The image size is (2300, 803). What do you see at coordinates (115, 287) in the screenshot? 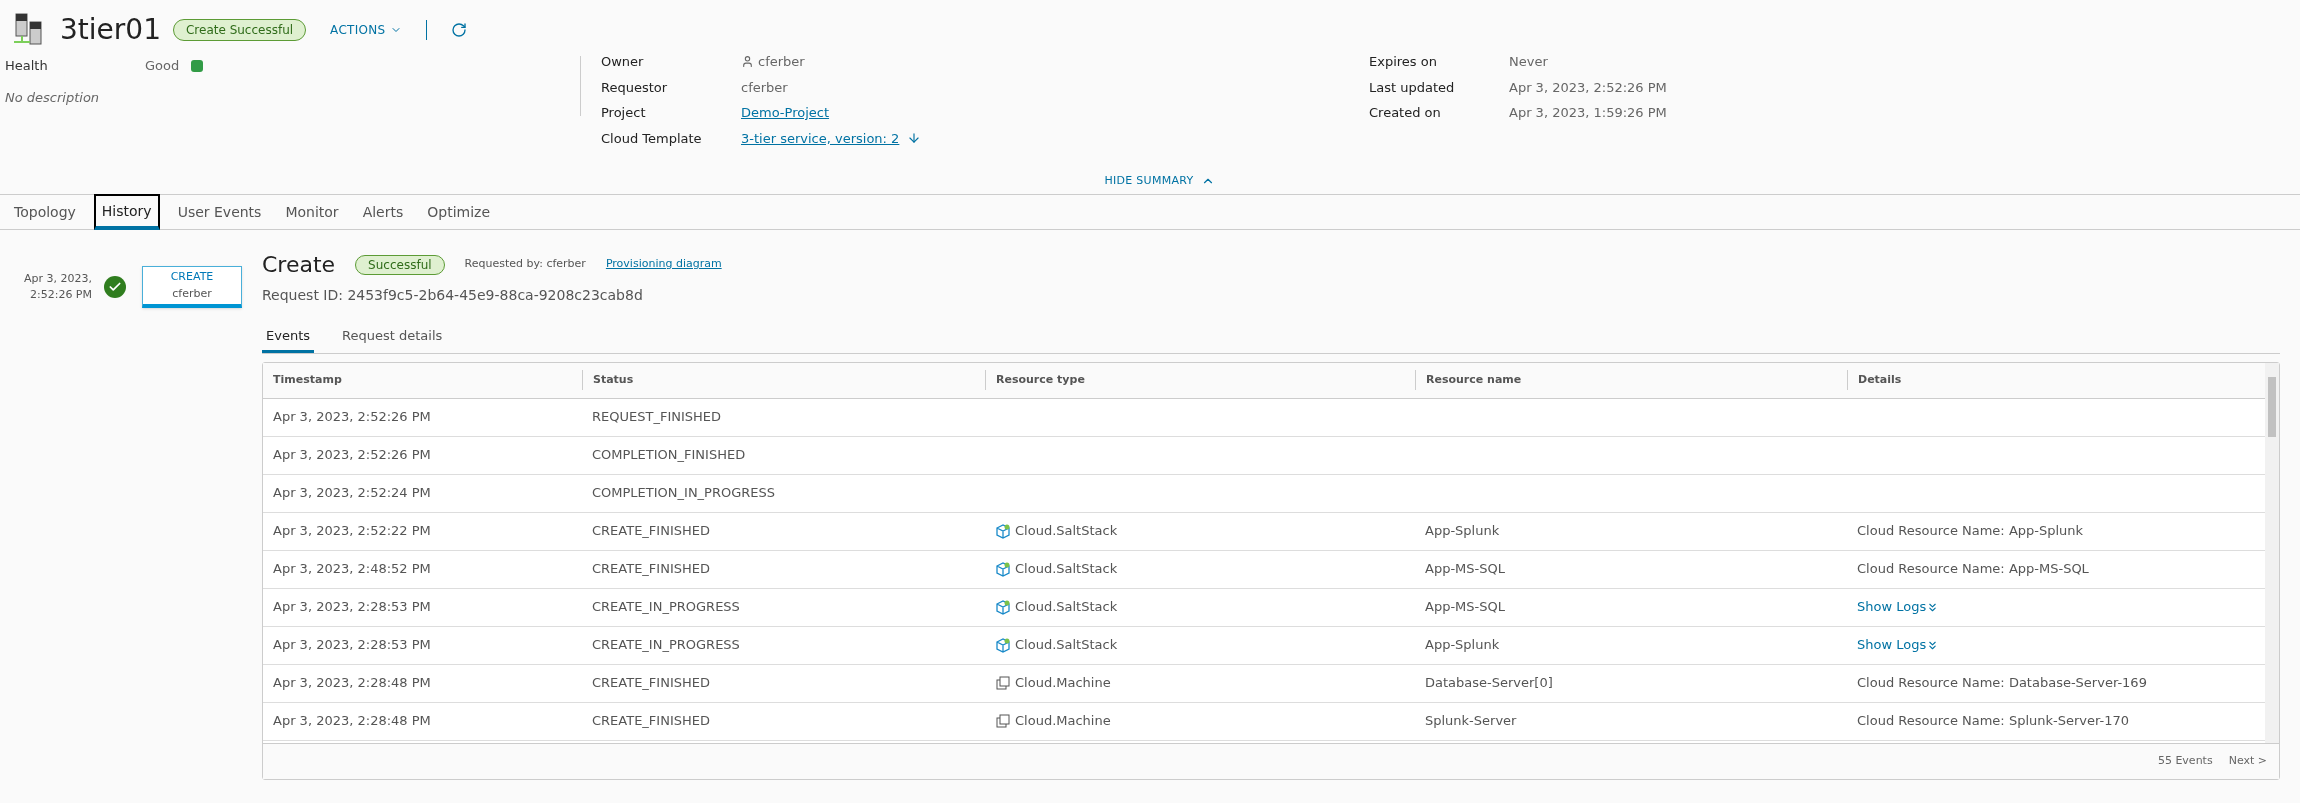
I see `success-check-icon` at bounding box center [115, 287].